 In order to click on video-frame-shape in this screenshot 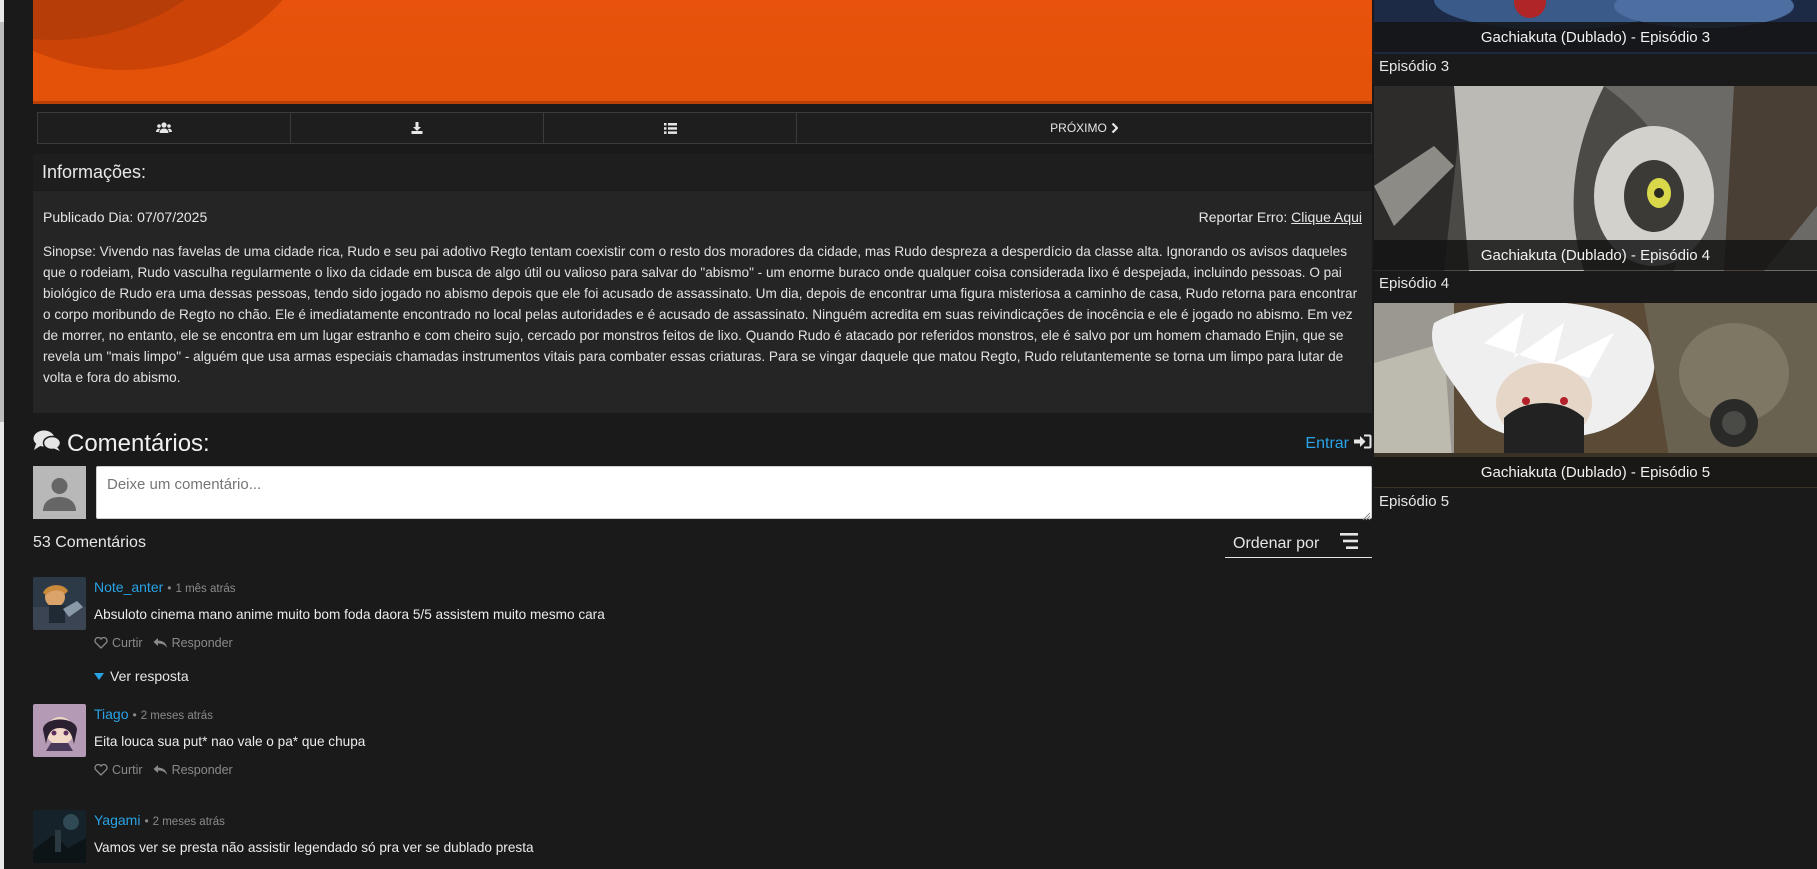, I will do `click(183, 35)`.